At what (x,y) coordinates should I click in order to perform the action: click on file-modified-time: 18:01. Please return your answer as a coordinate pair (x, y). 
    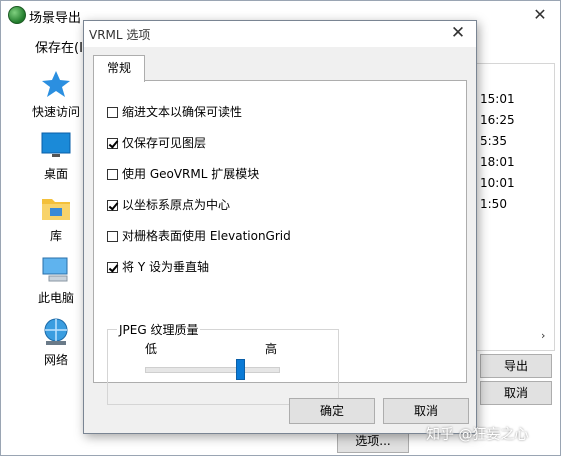
    Looking at the image, I should click on (497, 162).